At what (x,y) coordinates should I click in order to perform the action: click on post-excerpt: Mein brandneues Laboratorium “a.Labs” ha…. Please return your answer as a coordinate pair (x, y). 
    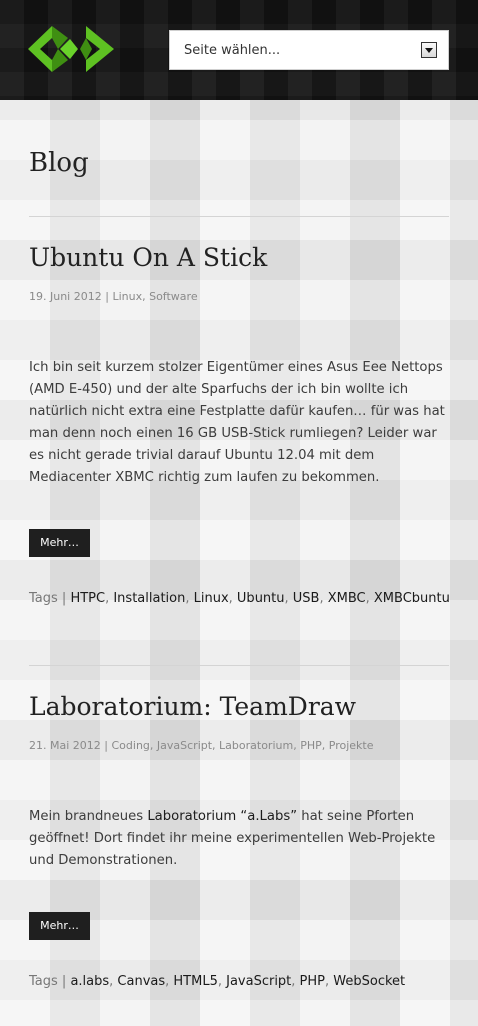
    Looking at the image, I should click on (241, 839).